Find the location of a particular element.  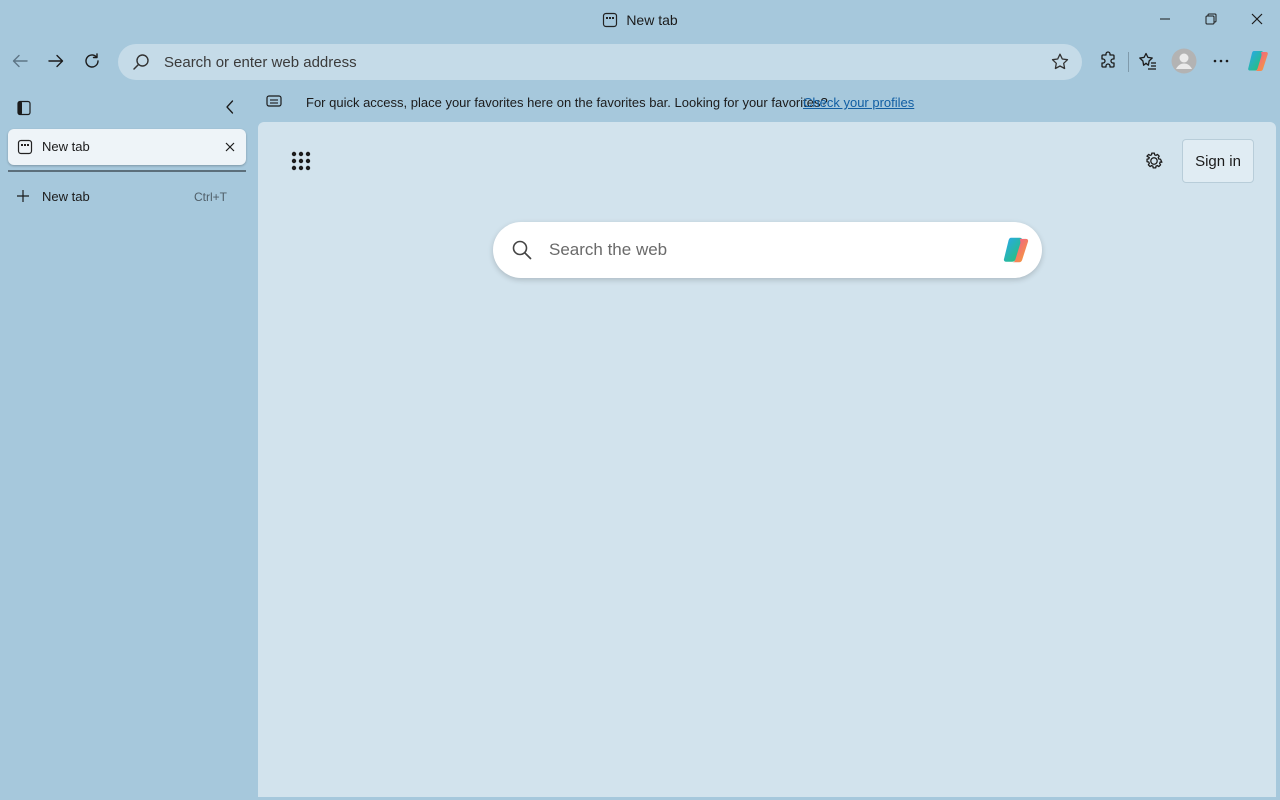

more-options-button is located at coordinates (1221, 61).